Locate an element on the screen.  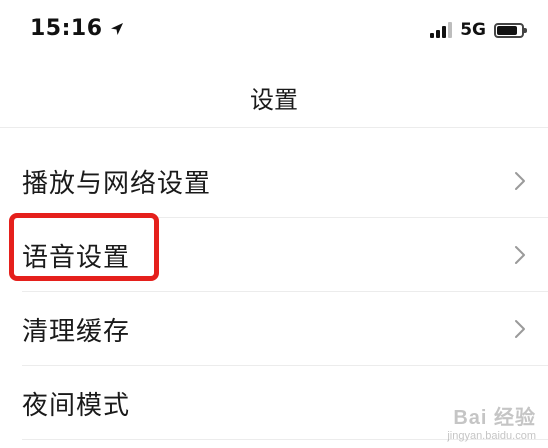
watermark: Bai 经验 jingyan.baidu.com is located at coordinates (491, 421).